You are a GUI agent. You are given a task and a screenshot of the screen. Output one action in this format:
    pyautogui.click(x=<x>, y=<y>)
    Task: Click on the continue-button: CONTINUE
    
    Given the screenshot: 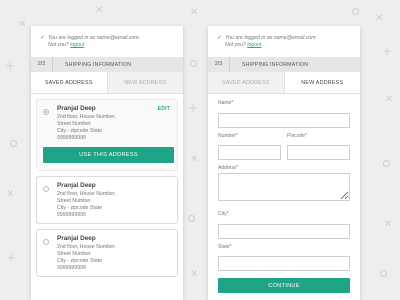 What is the action you would take?
    pyautogui.click(x=284, y=285)
    